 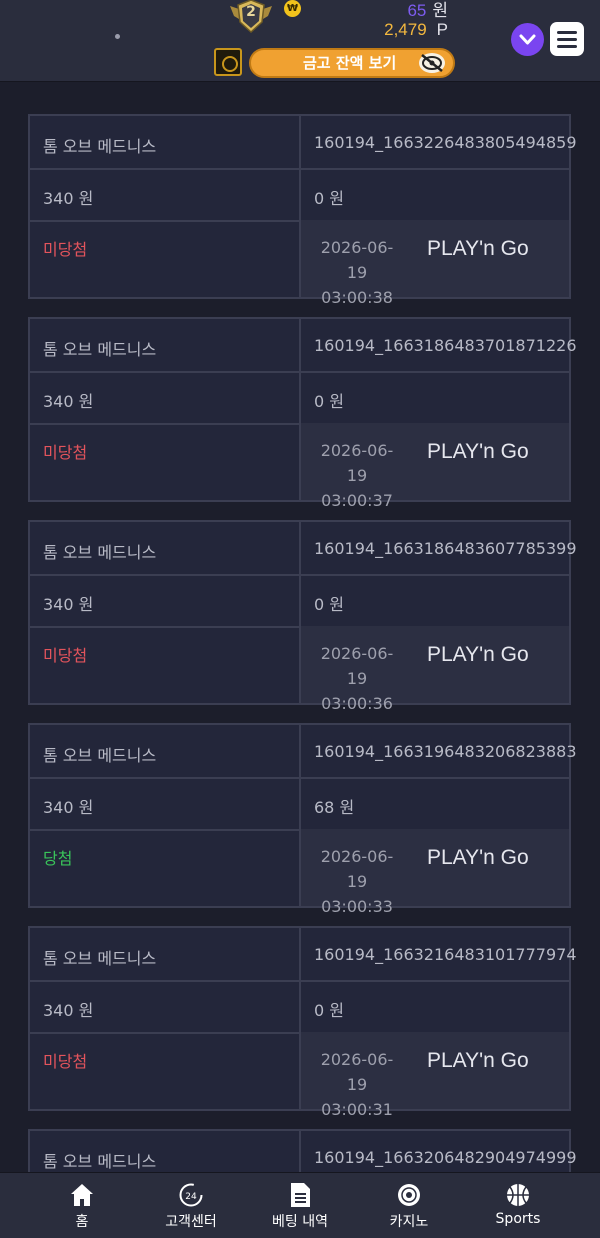 I want to click on bet-time: 03:00:37, so click(x=357, y=500).